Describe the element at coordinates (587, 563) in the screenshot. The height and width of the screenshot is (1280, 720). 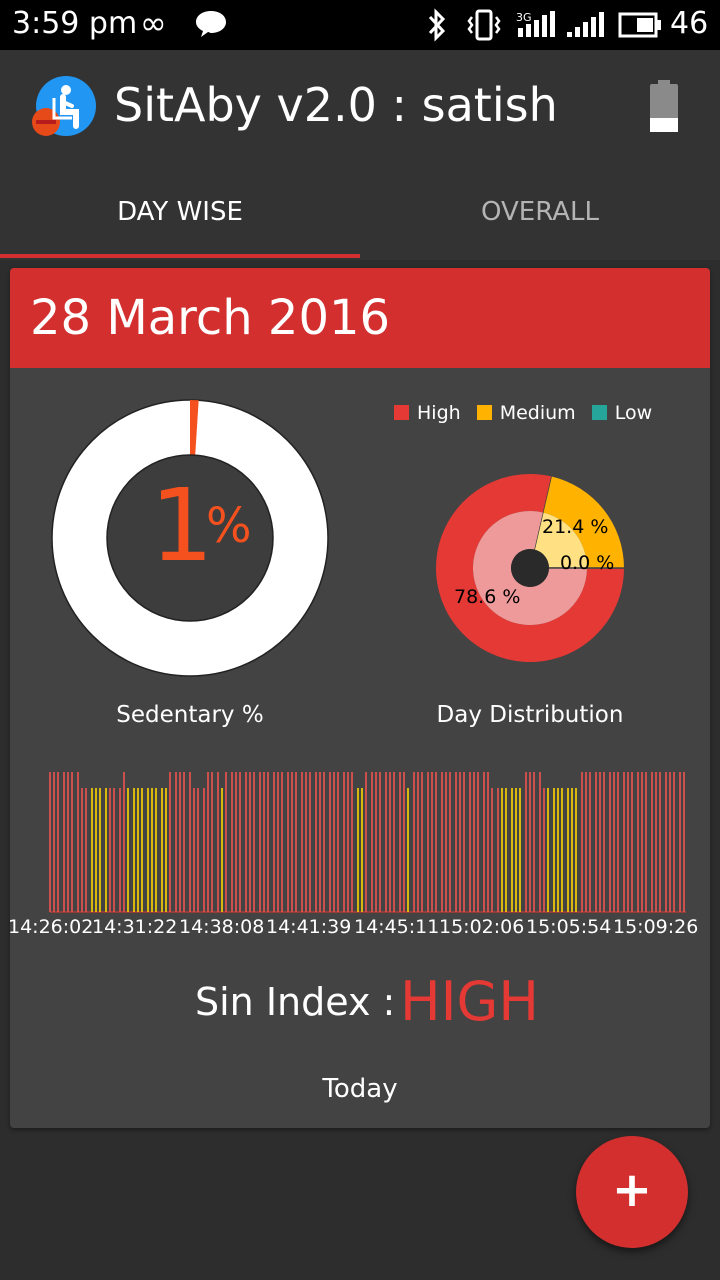
I see `pie-label-low: 0.0 %` at that location.